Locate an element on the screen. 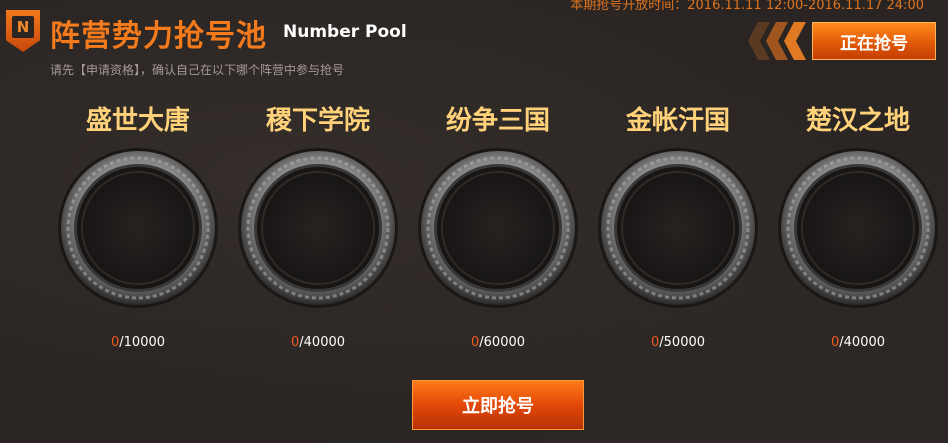 The width and height of the screenshot is (948, 443). open-period-label: 本期抢号开放时间： is located at coordinates (629, 6).